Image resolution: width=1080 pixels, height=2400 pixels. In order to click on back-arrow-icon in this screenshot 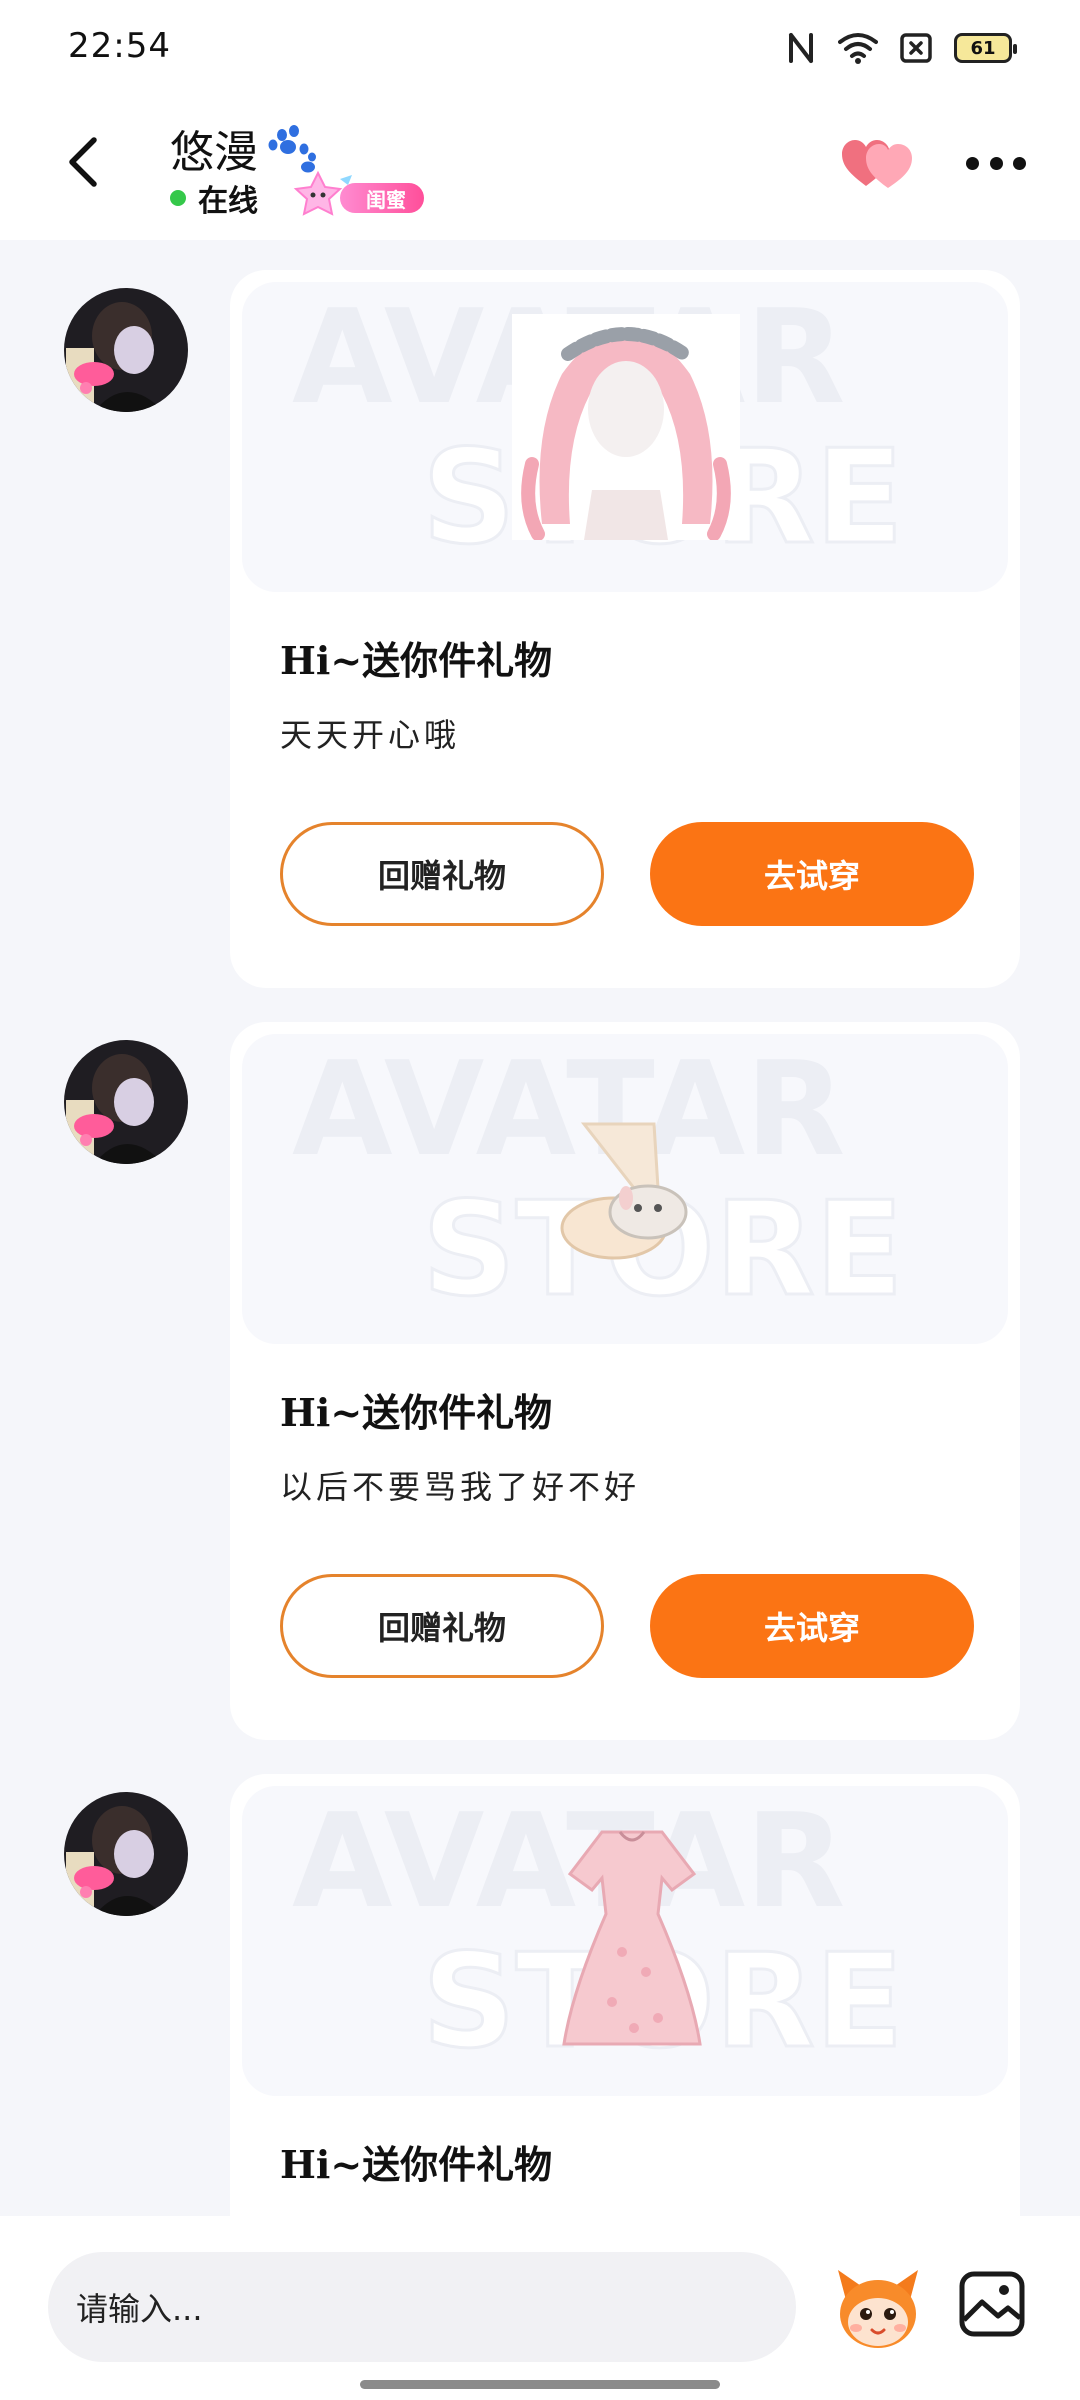, I will do `click(84, 162)`.